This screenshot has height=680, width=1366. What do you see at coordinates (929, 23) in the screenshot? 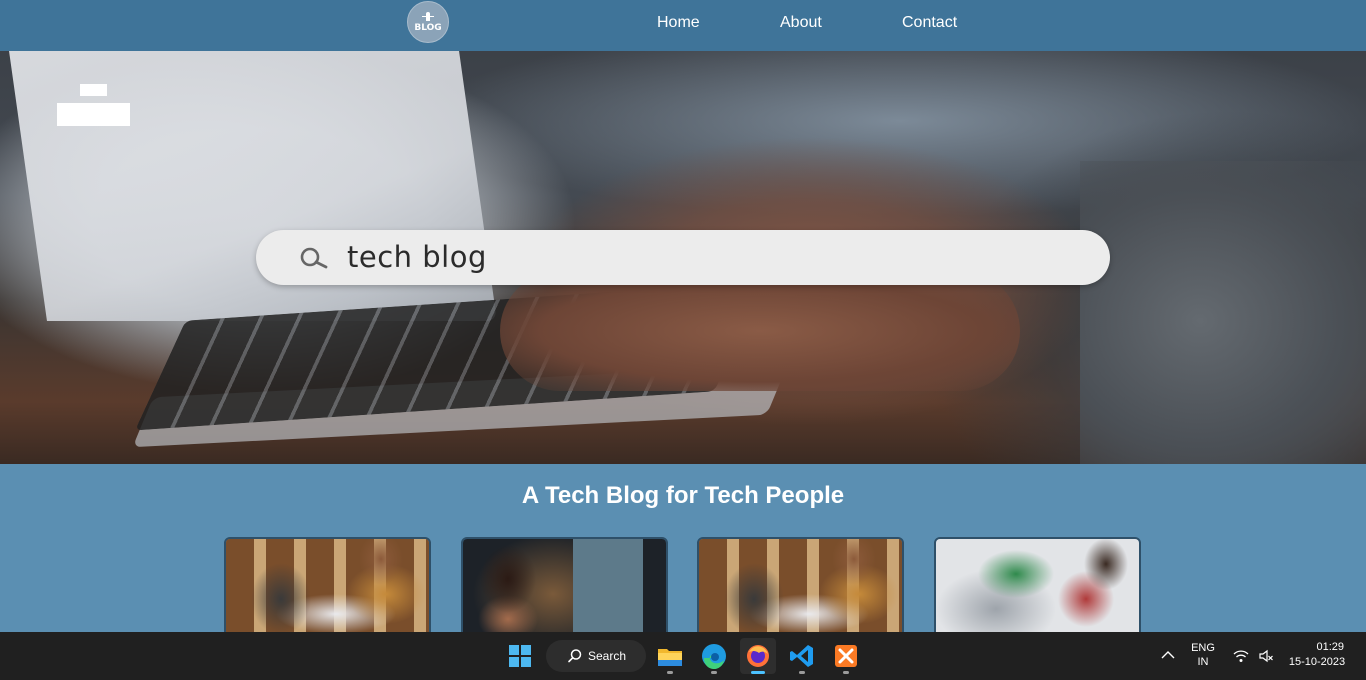
I see `nav-link-contact: Contact` at bounding box center [929, 23].